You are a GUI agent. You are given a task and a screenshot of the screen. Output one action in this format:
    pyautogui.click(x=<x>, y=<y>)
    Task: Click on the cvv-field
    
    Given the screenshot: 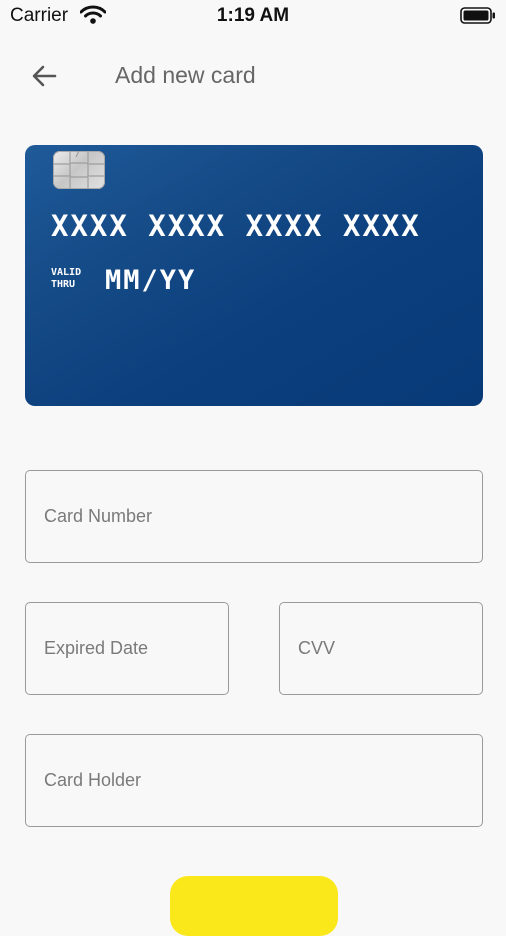 What is the action you would take?
    pyautogui.click(x=381, y=648)
    